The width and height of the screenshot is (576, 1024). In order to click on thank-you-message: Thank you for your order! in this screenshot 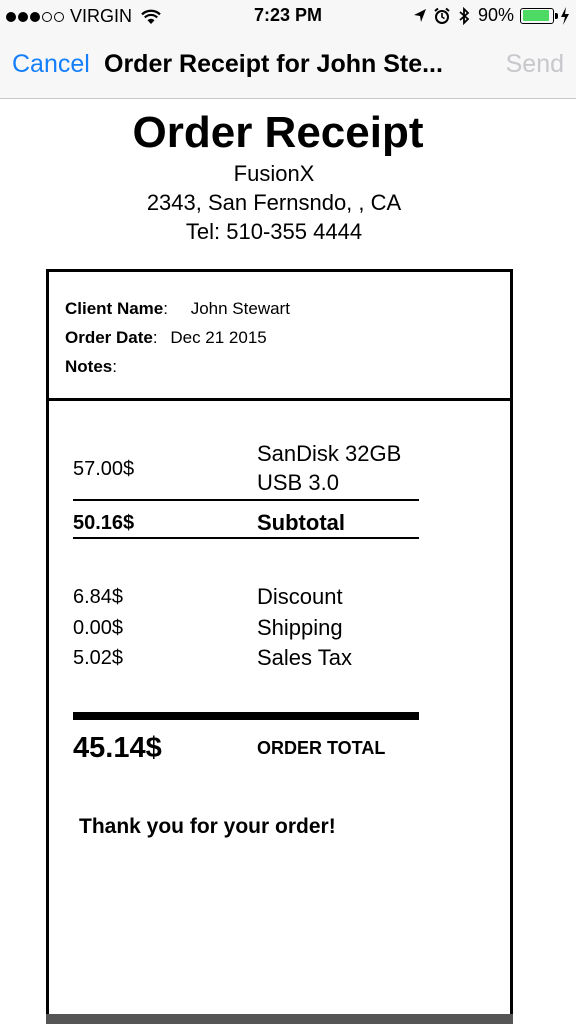, I will do `click(207, 826)`.